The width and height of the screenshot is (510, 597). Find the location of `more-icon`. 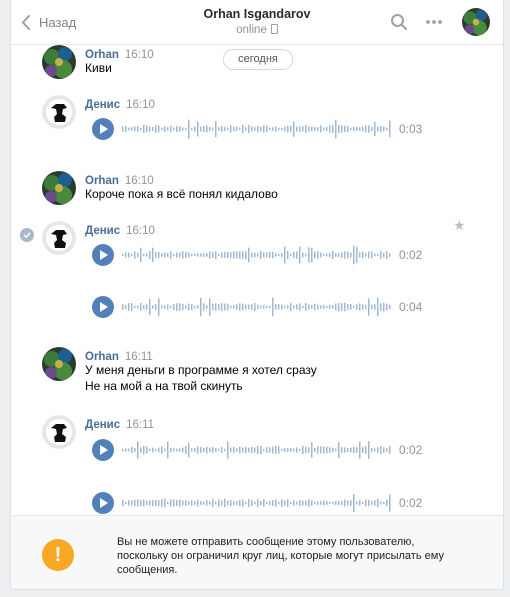

more-icon is located at coordinates (434, 22).